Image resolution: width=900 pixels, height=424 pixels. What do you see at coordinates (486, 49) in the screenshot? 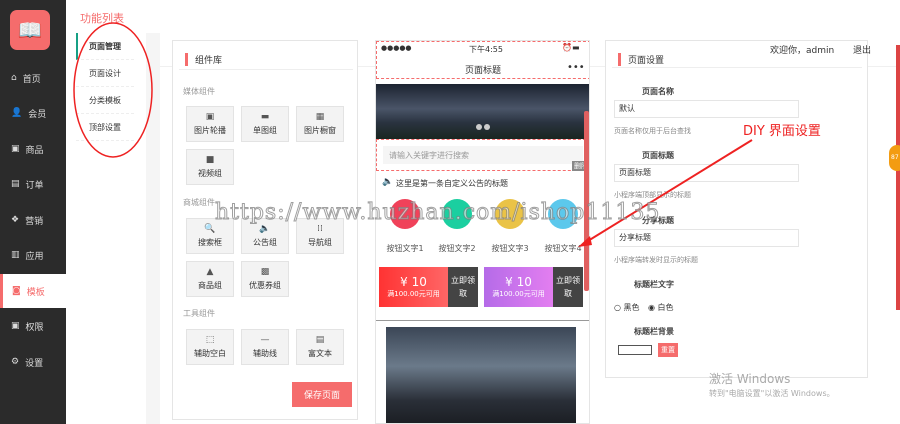
I see `status-time: 下午4:55` at bounding box center [486, 49].